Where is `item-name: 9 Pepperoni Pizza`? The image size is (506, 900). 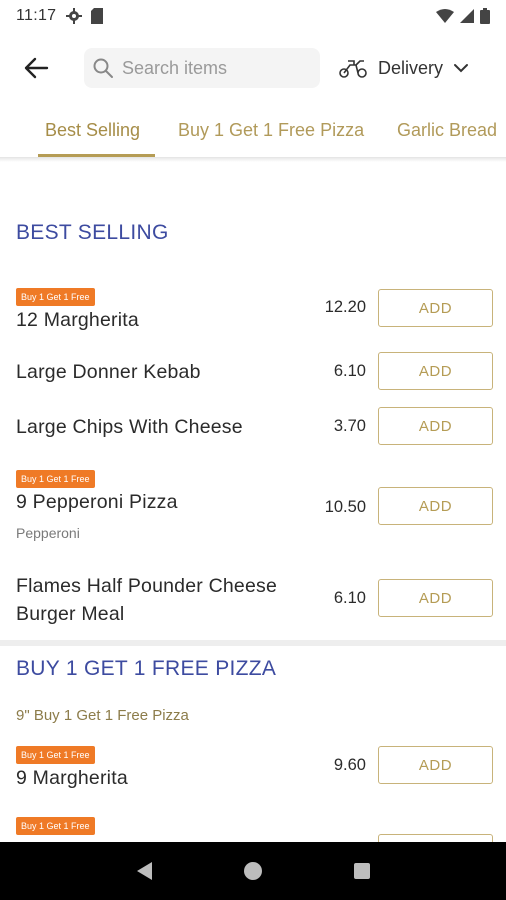
item-name: 9 Pepperoni Pizza is located at coordinates (97, 502).